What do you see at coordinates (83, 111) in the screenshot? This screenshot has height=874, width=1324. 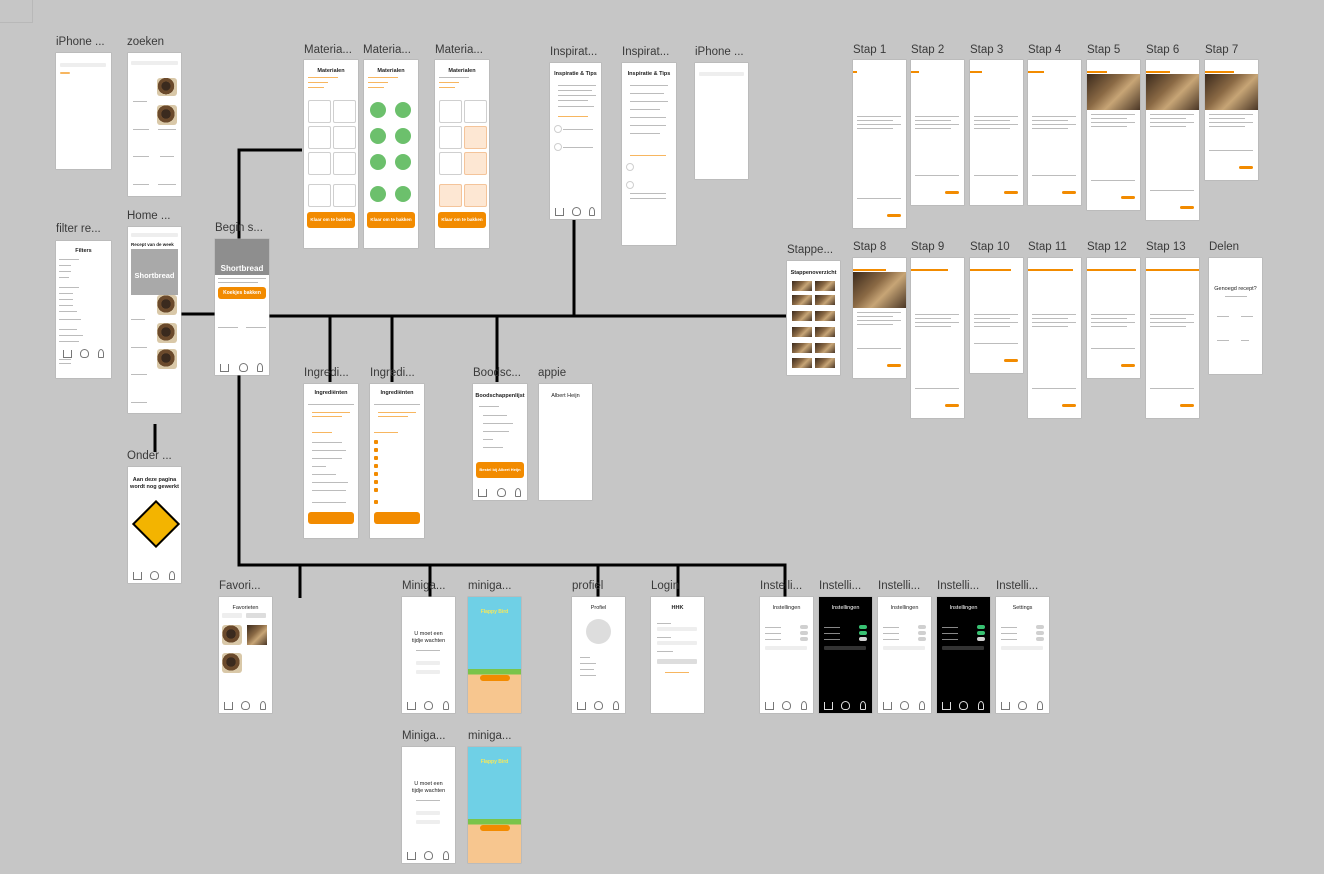 I see `frame-iphone` at bounding box center [83, 111].